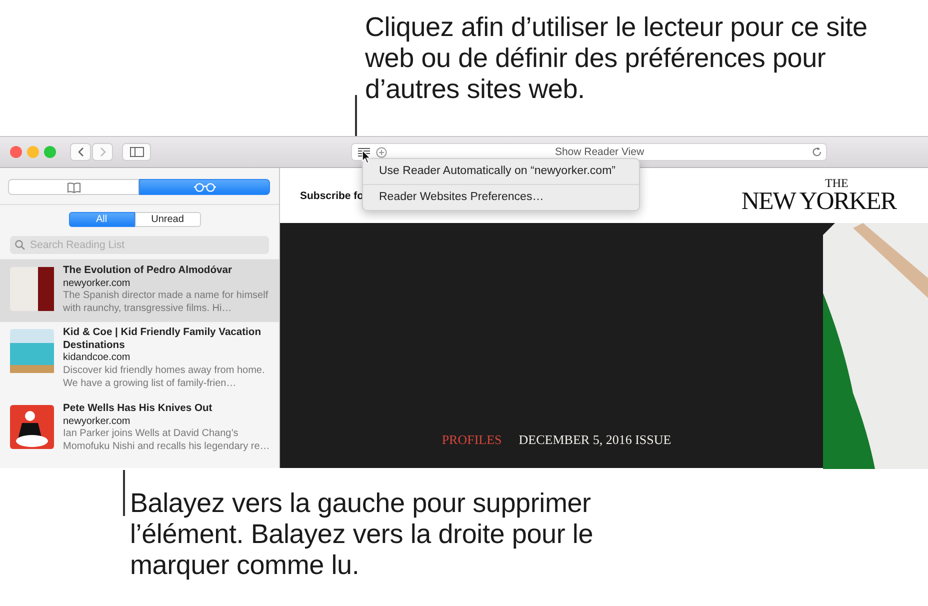  What do you see at coordinates (366, 157) in the screenshot?
I see `pointer-cursor-icon` at bounding box center [366, 157].